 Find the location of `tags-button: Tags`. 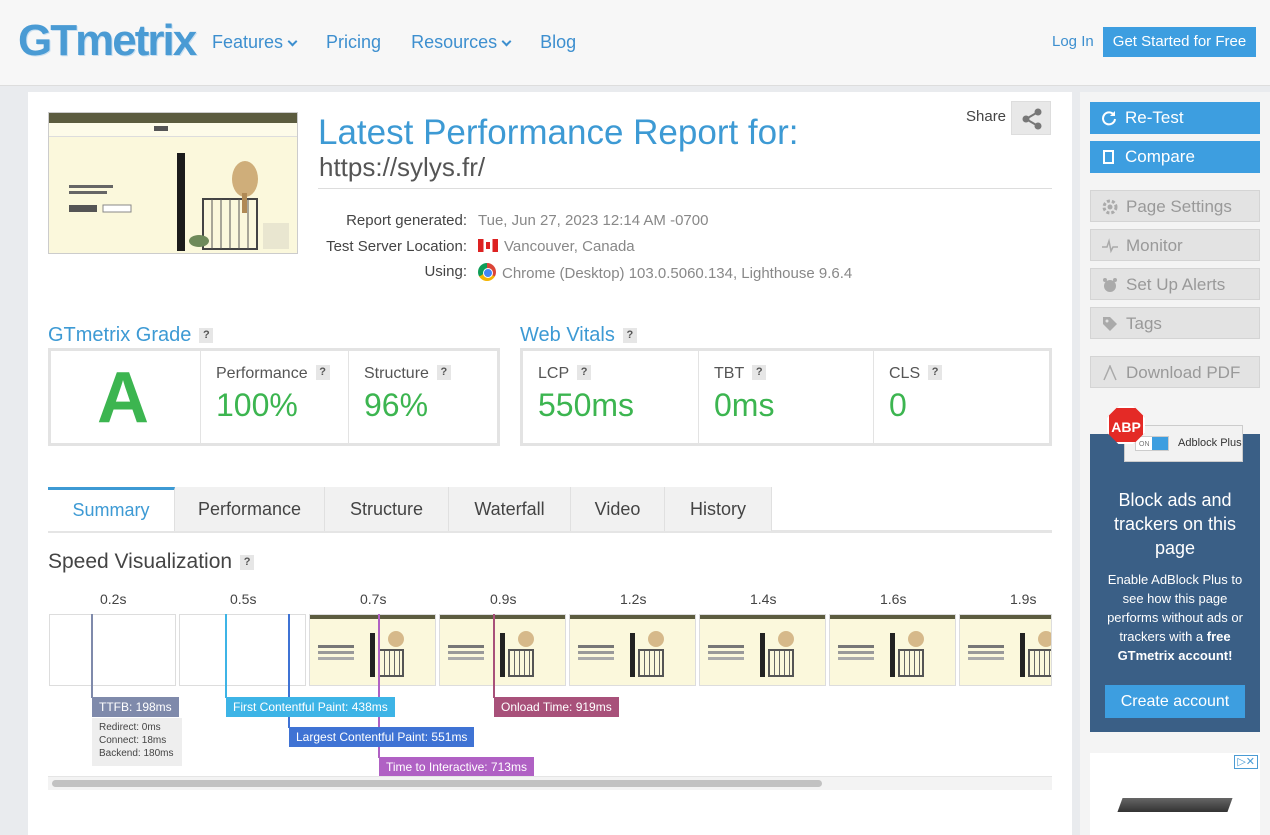

tags-button: Tags is located at coordinates (1175, 323).